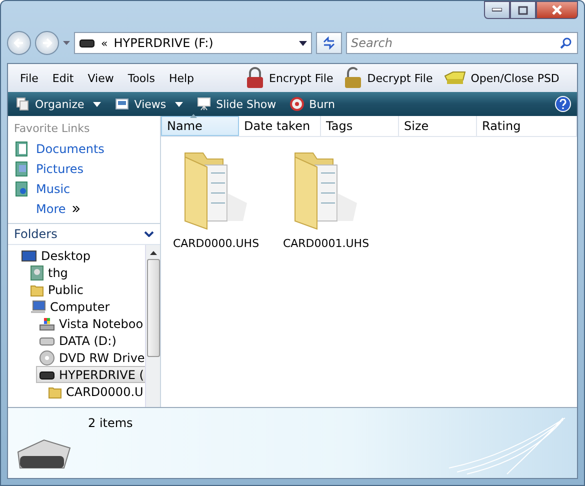  What do you see at coordinates (23, 104) in the screenshot?
I see `pages-icon` at bounding box center [23, 104].